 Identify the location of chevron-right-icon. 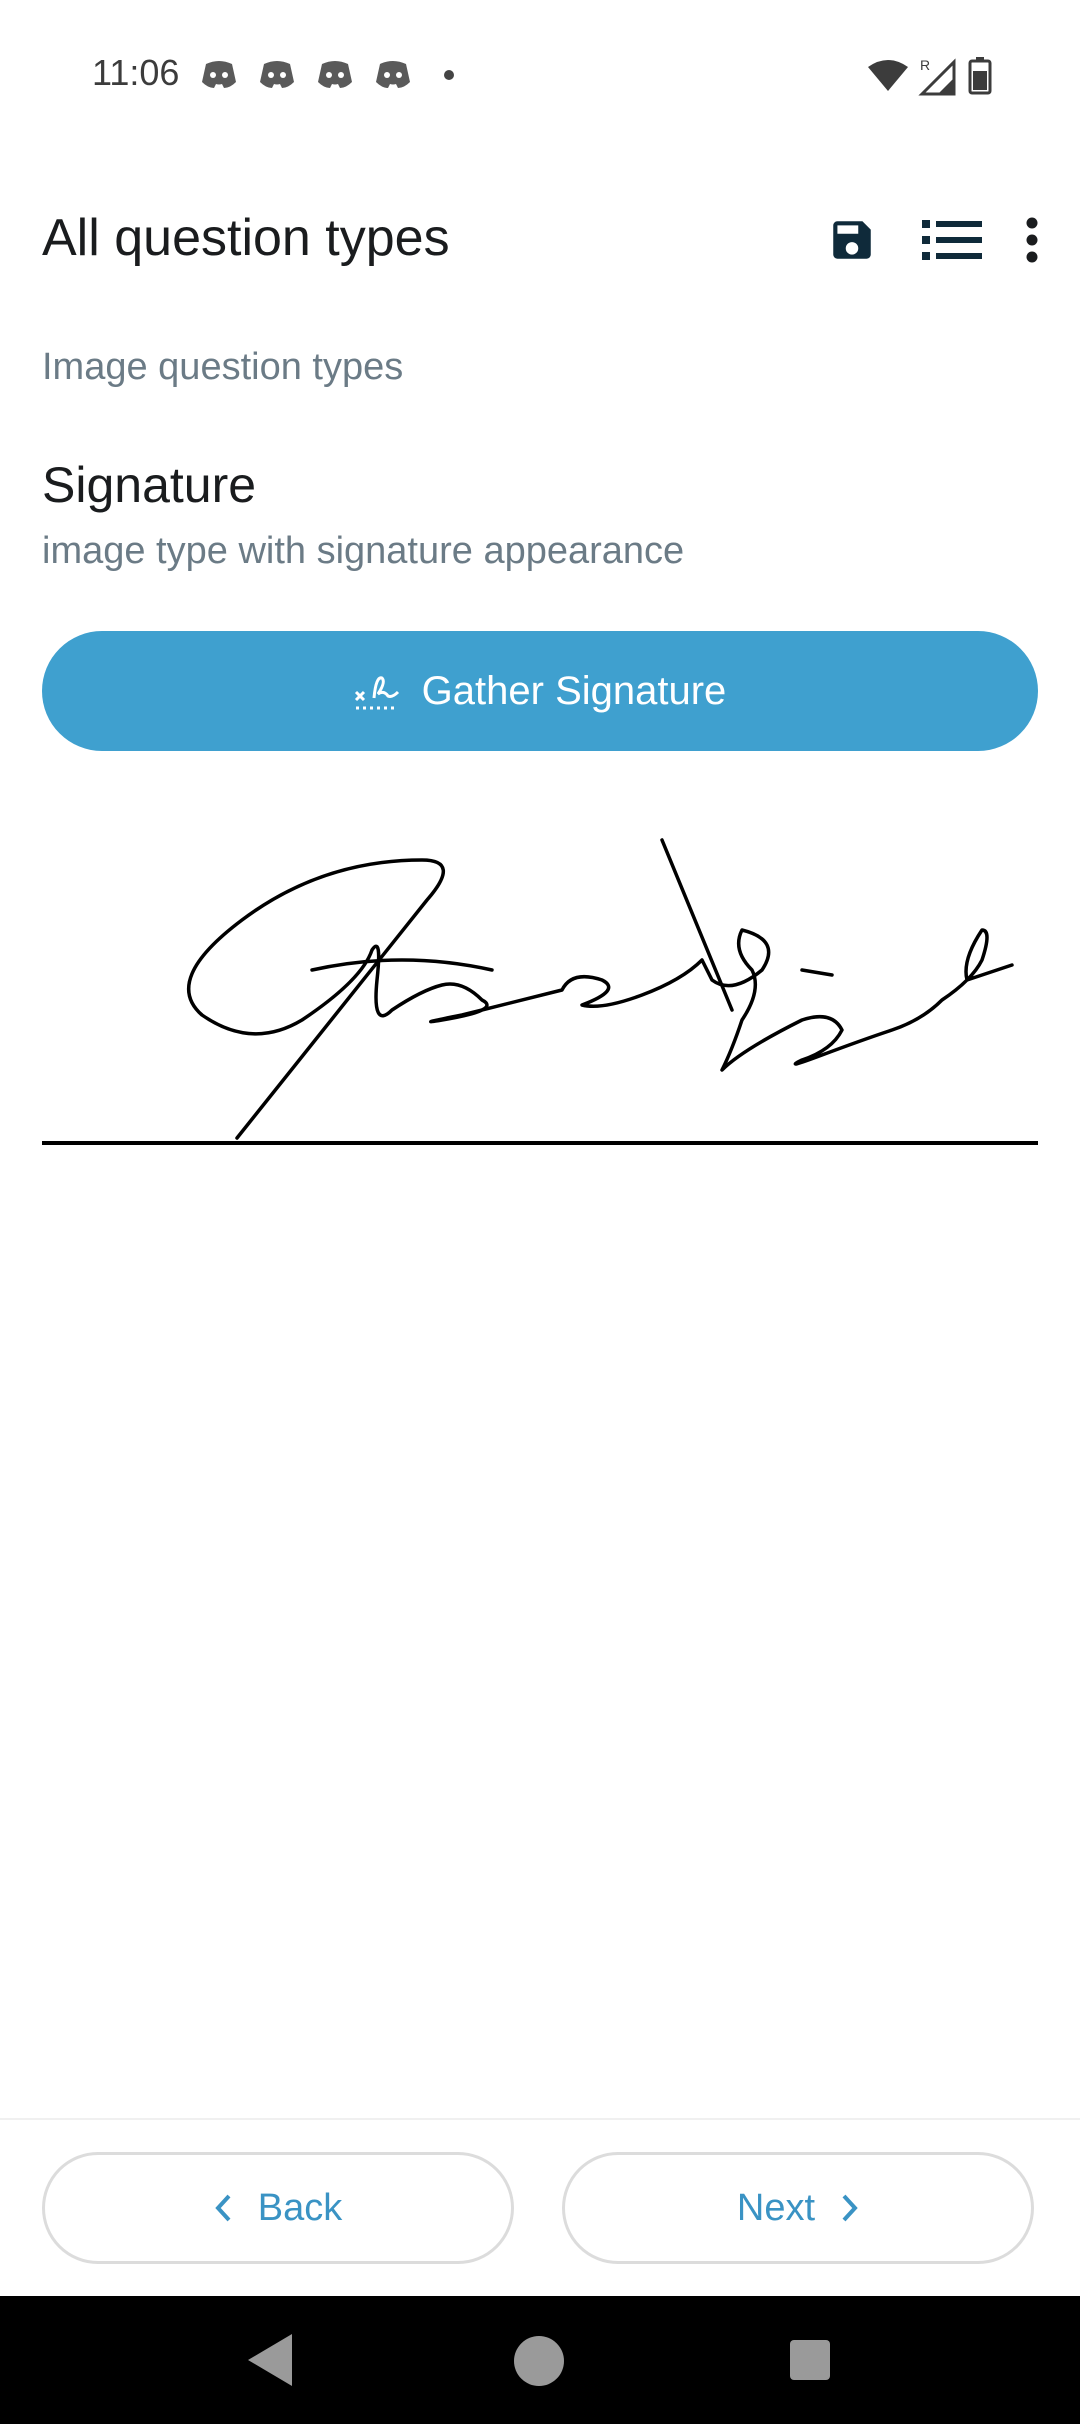
(850, 2208).